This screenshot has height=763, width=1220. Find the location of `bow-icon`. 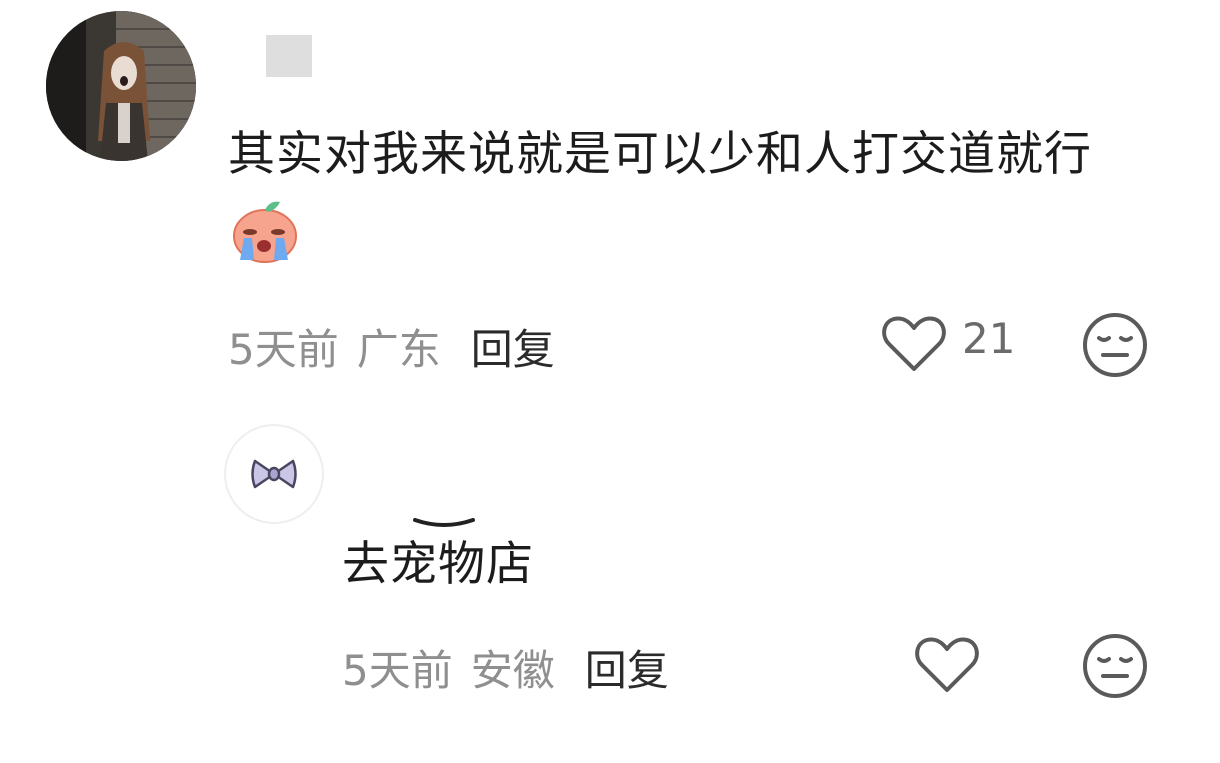

bow-icon is located at coordinates (274, 474).